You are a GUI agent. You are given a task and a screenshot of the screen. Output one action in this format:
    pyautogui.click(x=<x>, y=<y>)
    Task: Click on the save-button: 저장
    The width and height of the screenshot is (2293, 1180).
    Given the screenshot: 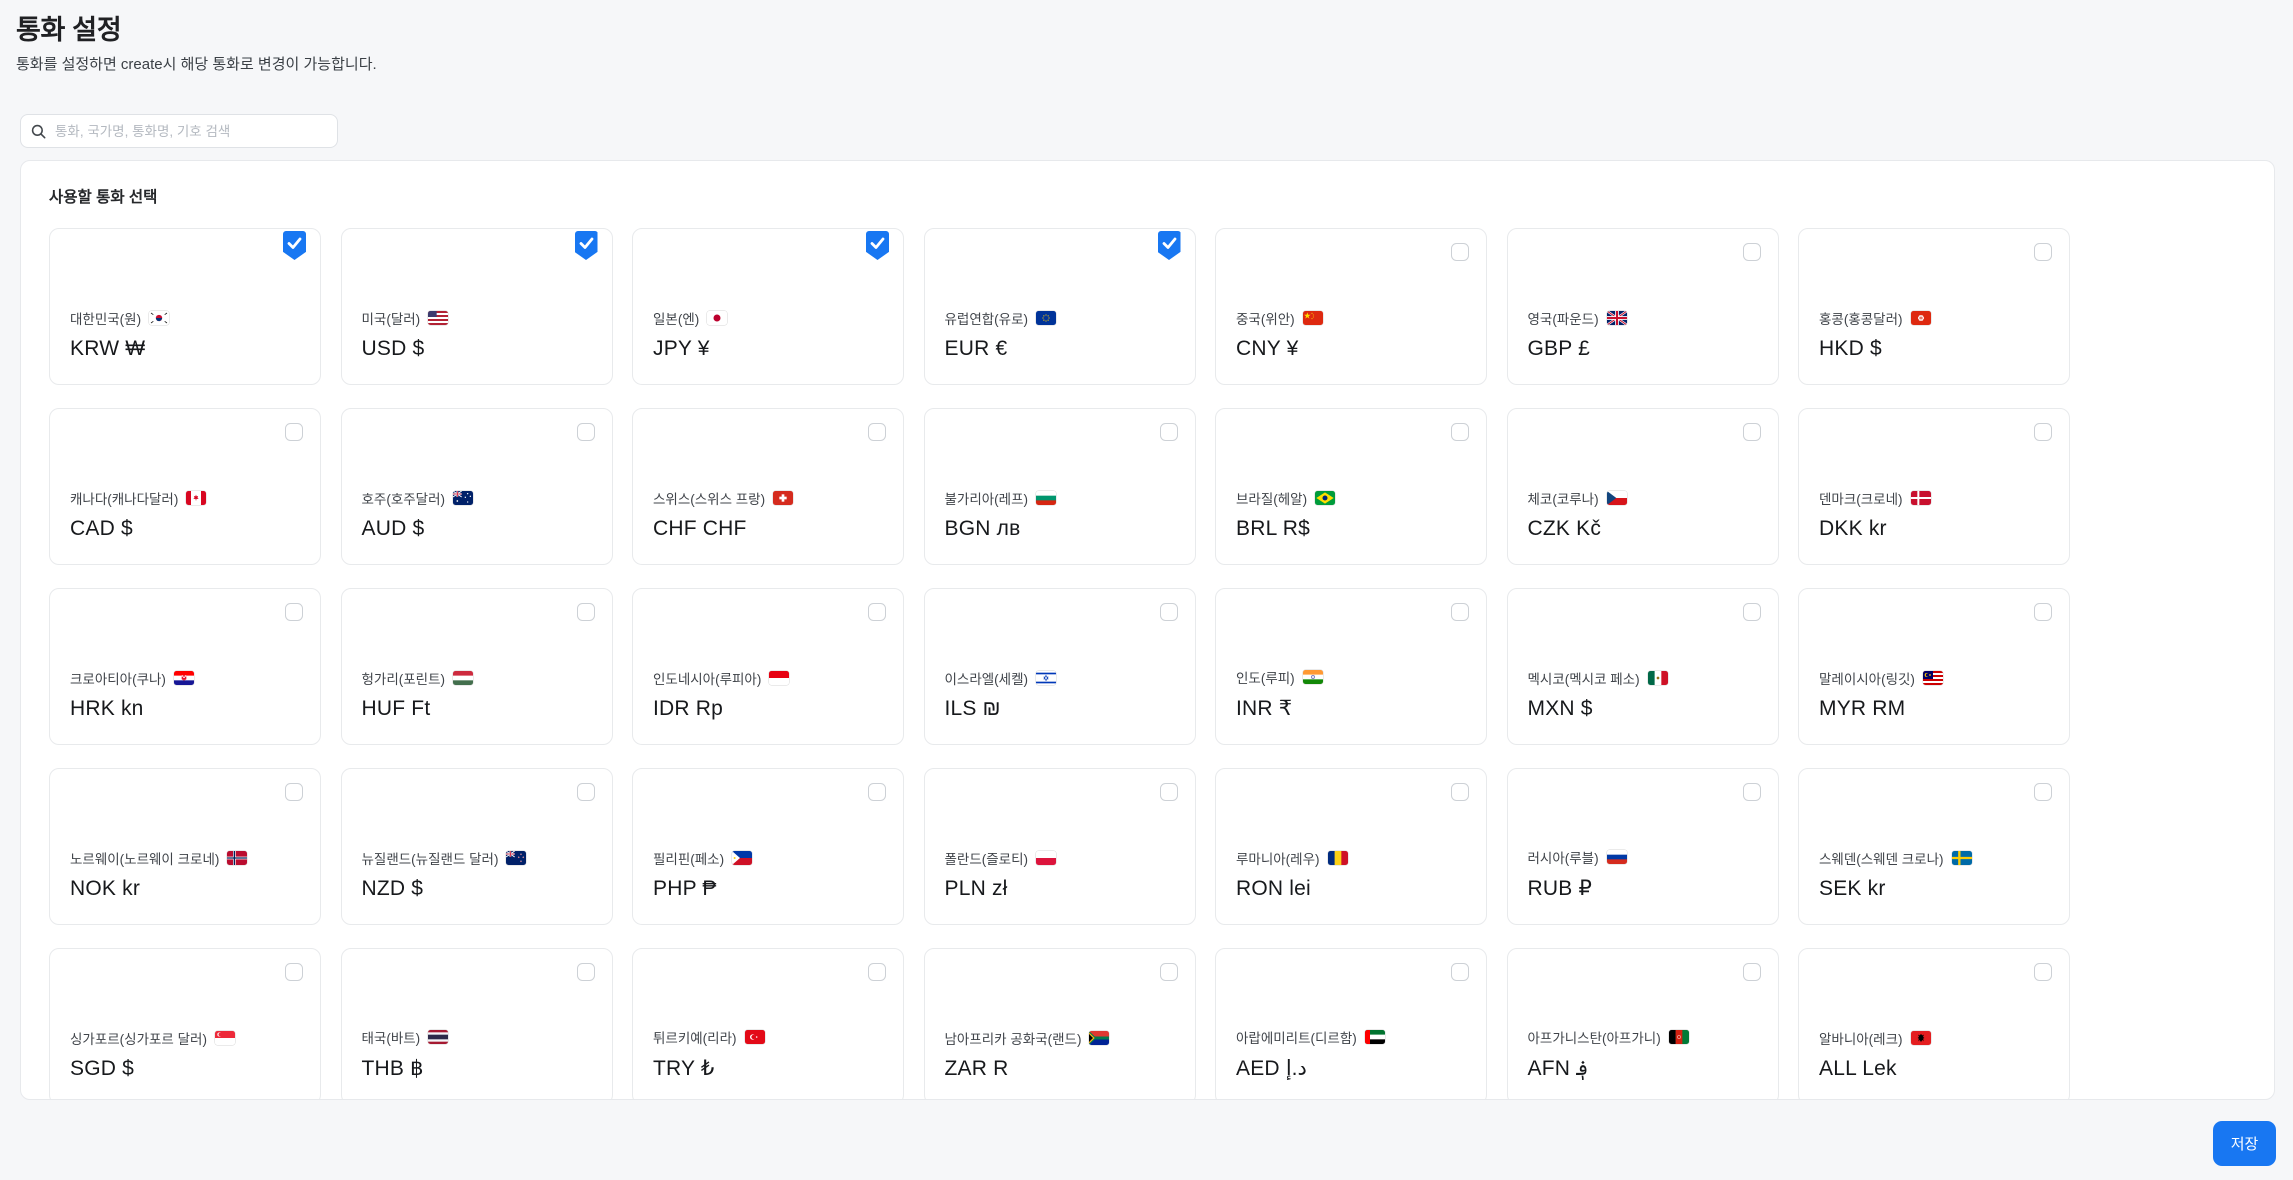 What is the action you would take?
    pyautogui.click(x=2244, y=1143)
    